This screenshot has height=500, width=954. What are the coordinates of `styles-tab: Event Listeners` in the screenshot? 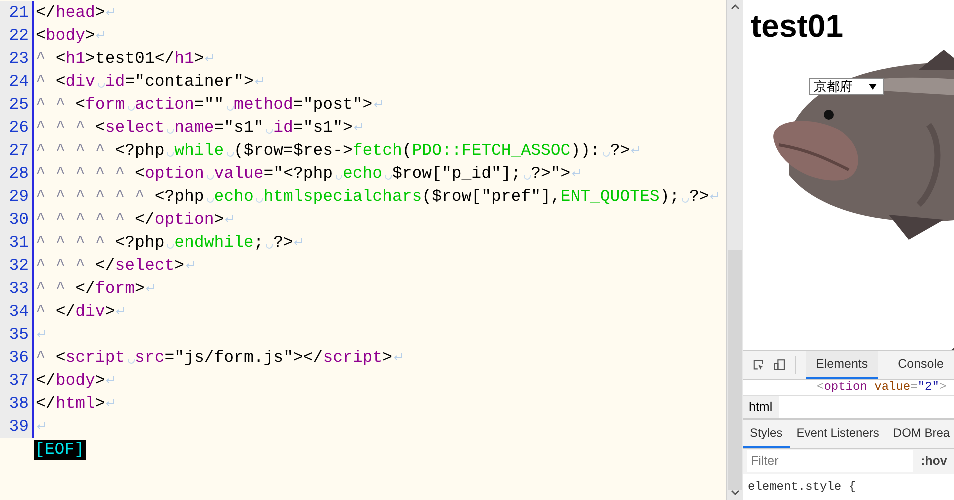 It's located at (838, 434).